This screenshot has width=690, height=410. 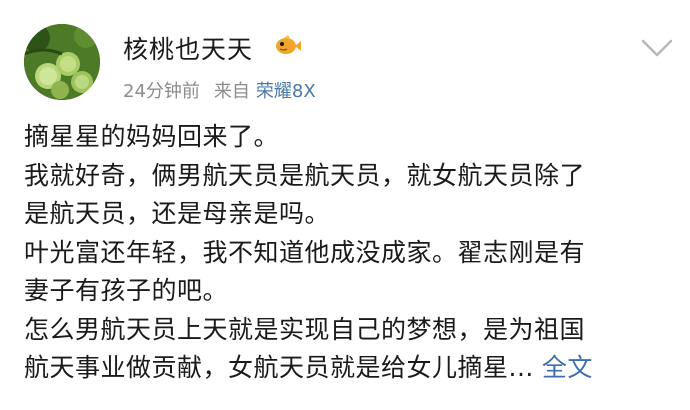 I want to click on user-avatar, so click(x=62, y=62).